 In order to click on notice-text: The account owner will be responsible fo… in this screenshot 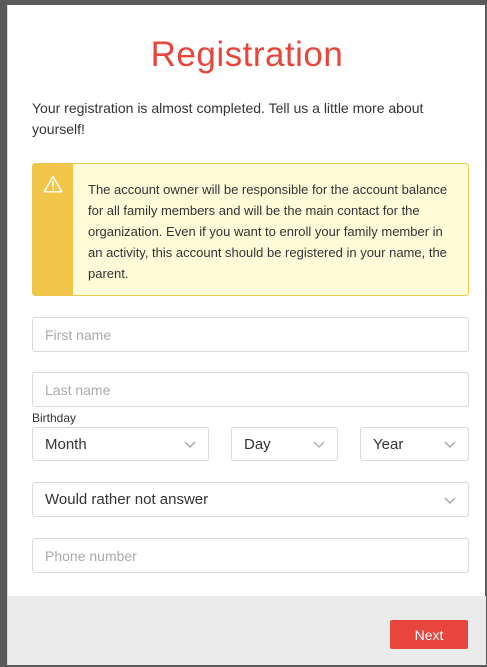, I will do `click(268, 231)`.